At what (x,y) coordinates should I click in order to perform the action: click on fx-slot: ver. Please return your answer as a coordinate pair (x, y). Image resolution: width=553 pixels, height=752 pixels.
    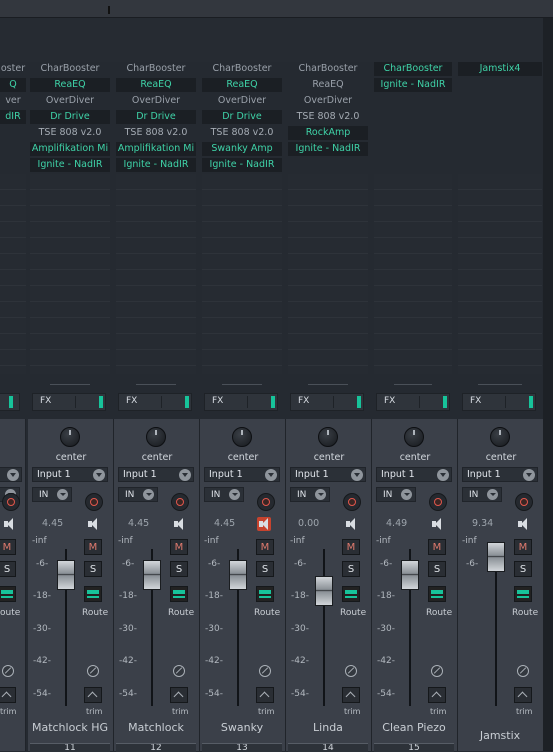
    Looking at the image, I should click on (13, 101).